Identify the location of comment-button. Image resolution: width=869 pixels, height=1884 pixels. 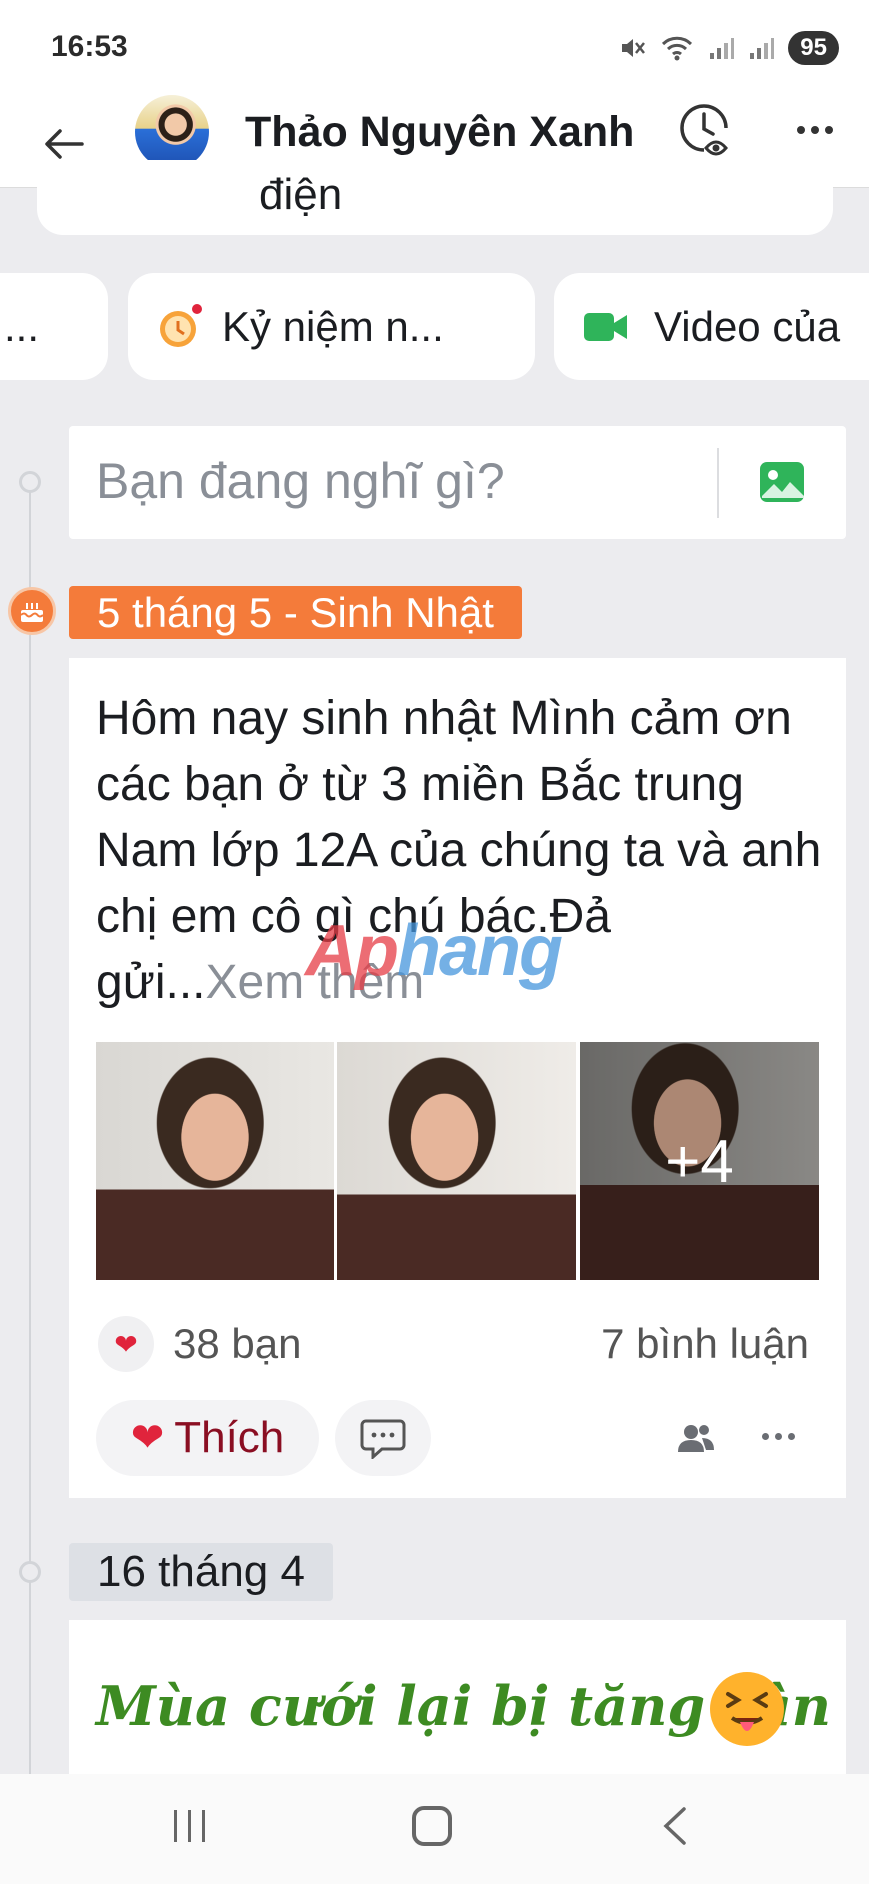
(383, 1438).